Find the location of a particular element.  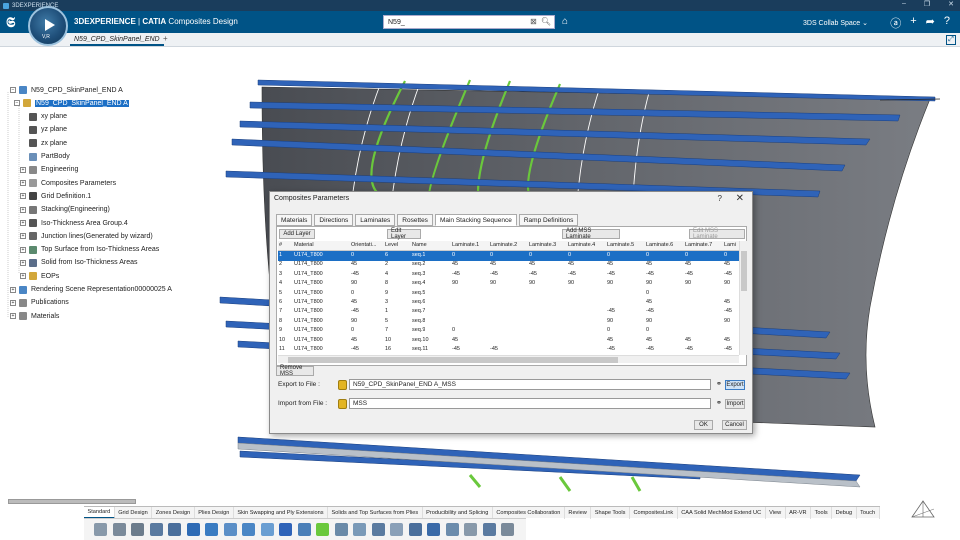

tree-item: + Solid from Iso-Thickness Areas is located at coordinates (78, 263).